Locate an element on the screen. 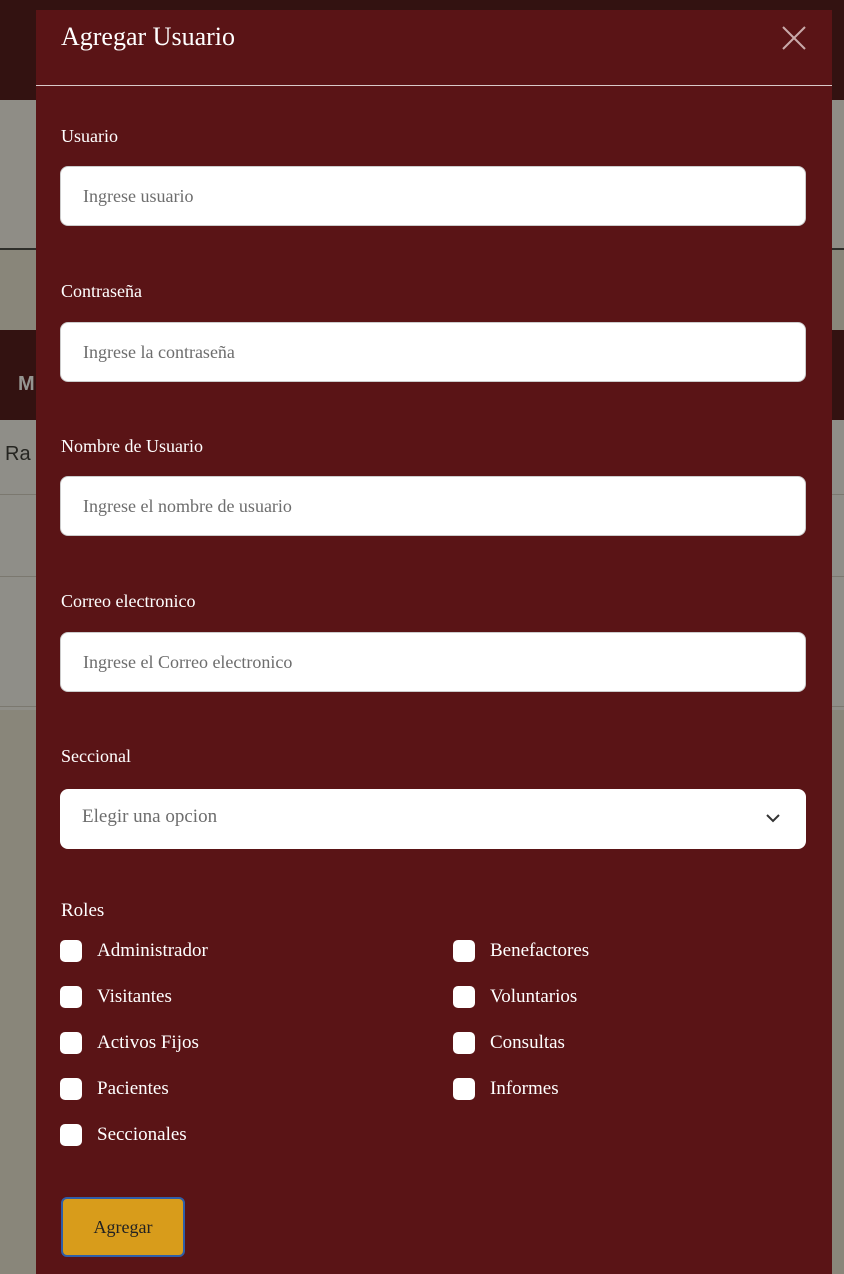  modal-title: Agregar Usuario is located at coordinates (148, 36).